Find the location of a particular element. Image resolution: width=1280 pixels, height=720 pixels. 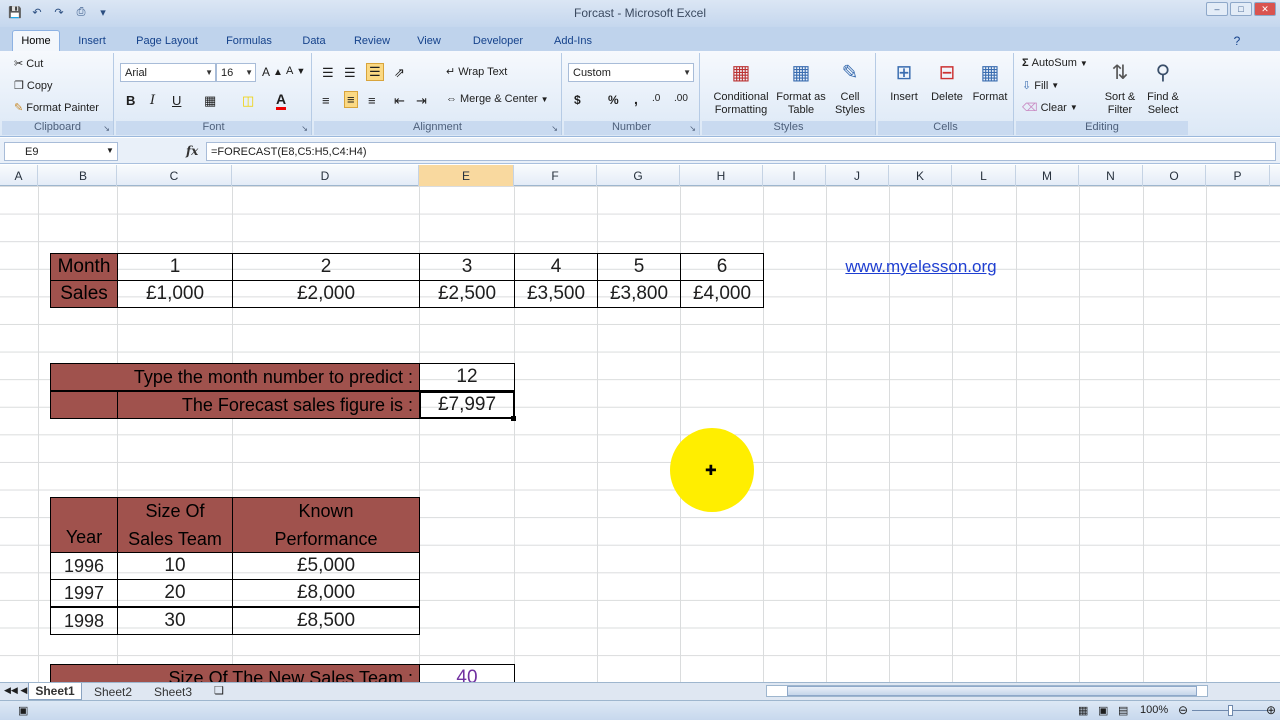

number-format-select: Custom ▼ is located at coordinates (631, 72).